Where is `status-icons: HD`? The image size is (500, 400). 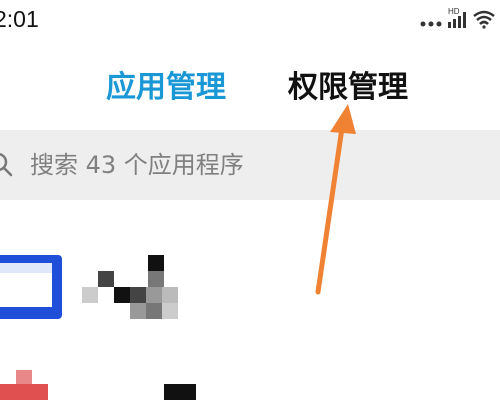 status-icons: HD is located at coordinates (457, 18).